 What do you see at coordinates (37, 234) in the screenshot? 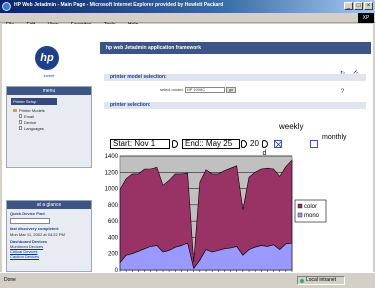
I see `last-discovery-value: Mon Mar 11, 2002 at 04:22 PM` at bounding box center [37, 234].